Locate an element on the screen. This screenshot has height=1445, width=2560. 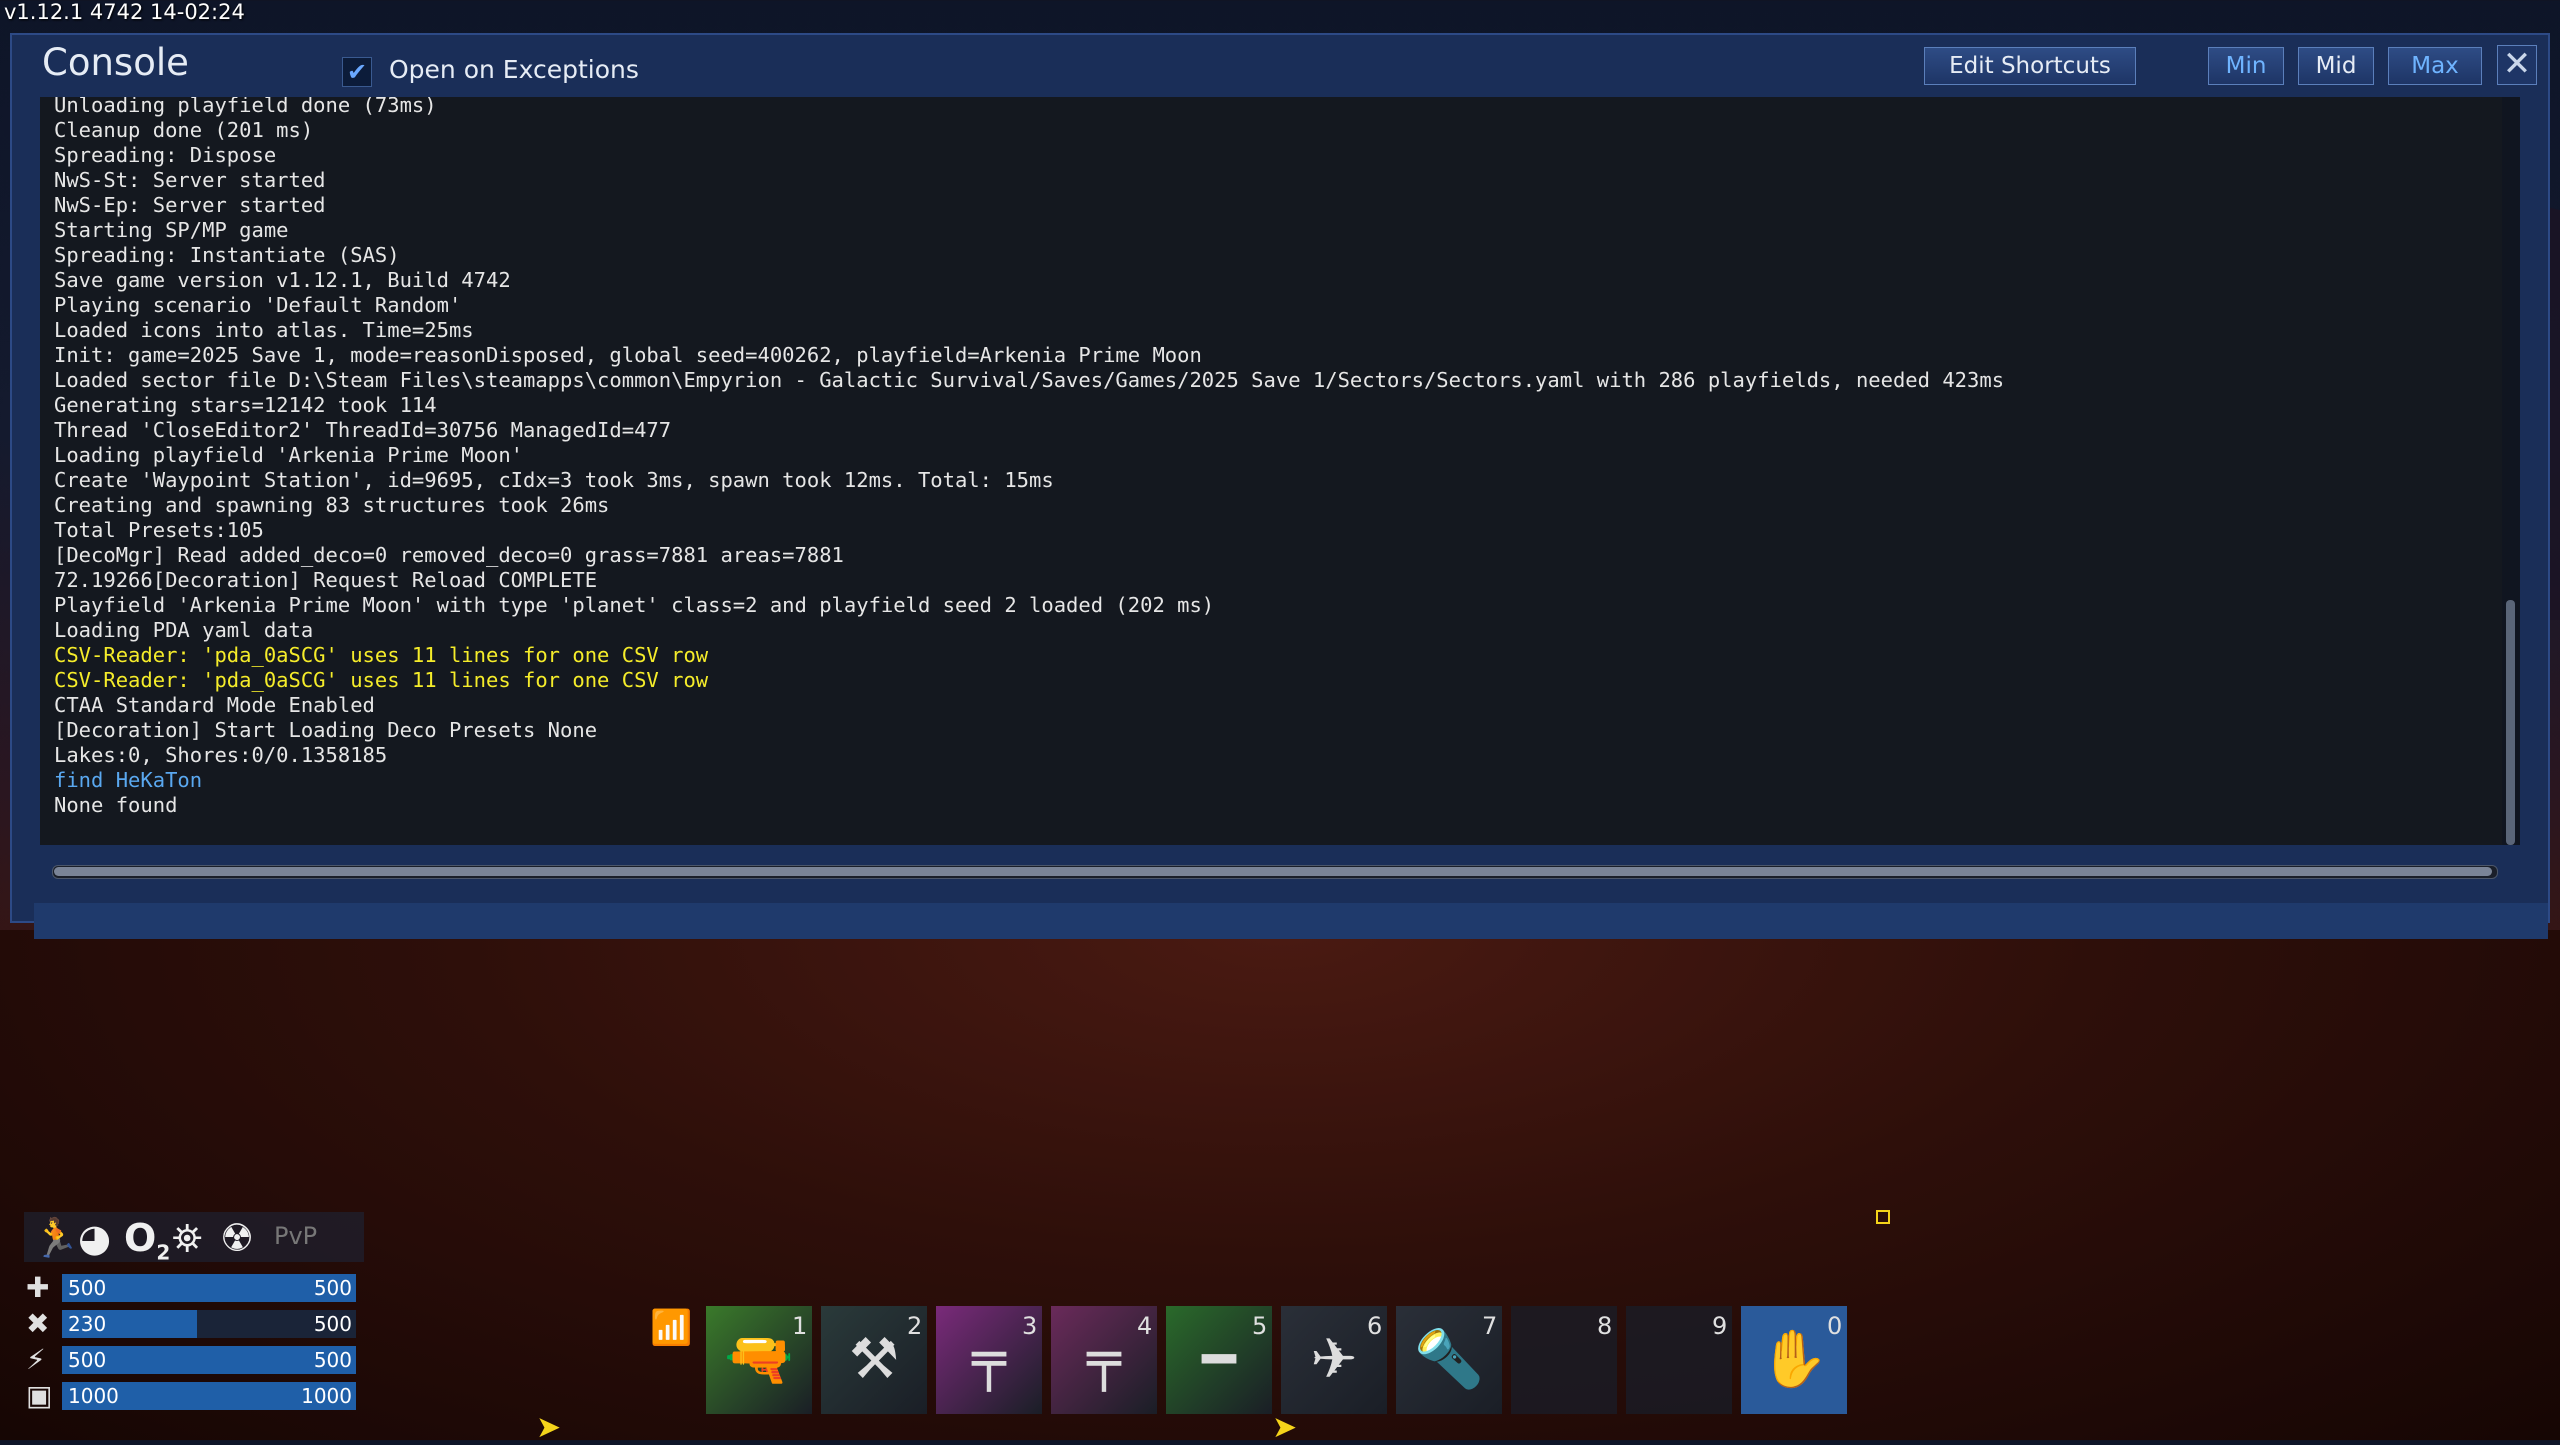
vertical-scrollbar-thumb is located at coordinates (2510, 722).